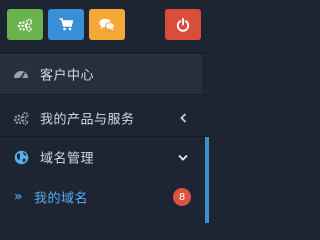 This screenshot has height=240, width=320. What do you see at coordinates (21, 74) in the screenshot?
I see `dashboard-icon` at bounding box center [21, 74].